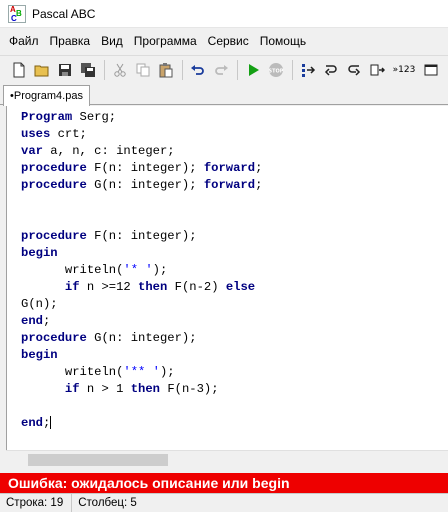 Image resolution: width=448 pixels, height=512 pixels. I want to click on keyword-token: begin, so click(39, 355).